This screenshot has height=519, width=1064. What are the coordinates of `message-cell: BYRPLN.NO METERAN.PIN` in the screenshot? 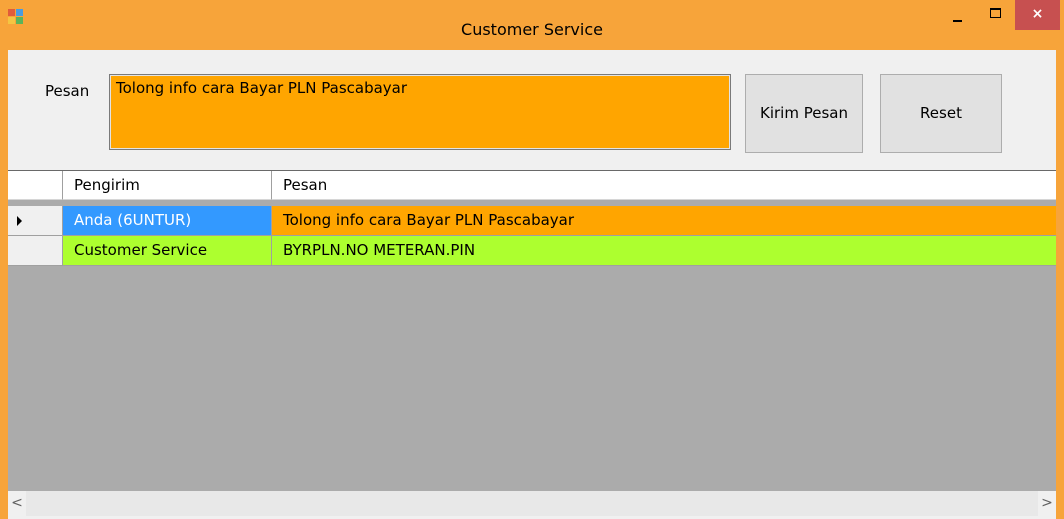 It's located at (664, 251).